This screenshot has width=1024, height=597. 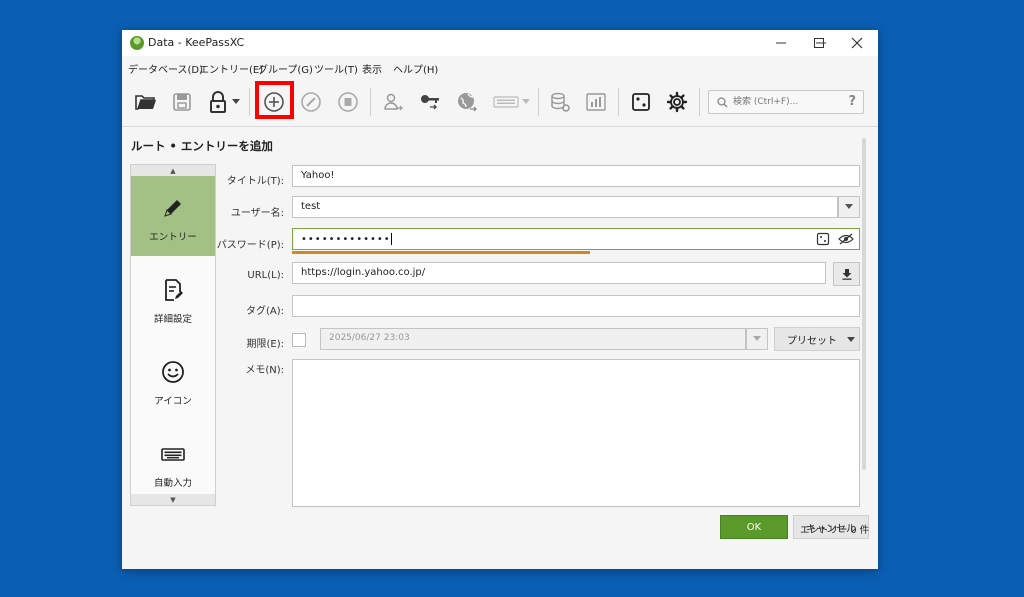 What do you see at coordinates (173, 499) in the screenshot?
I see `side-scroll-down-button: ▼` at bounding box center [173, 499].